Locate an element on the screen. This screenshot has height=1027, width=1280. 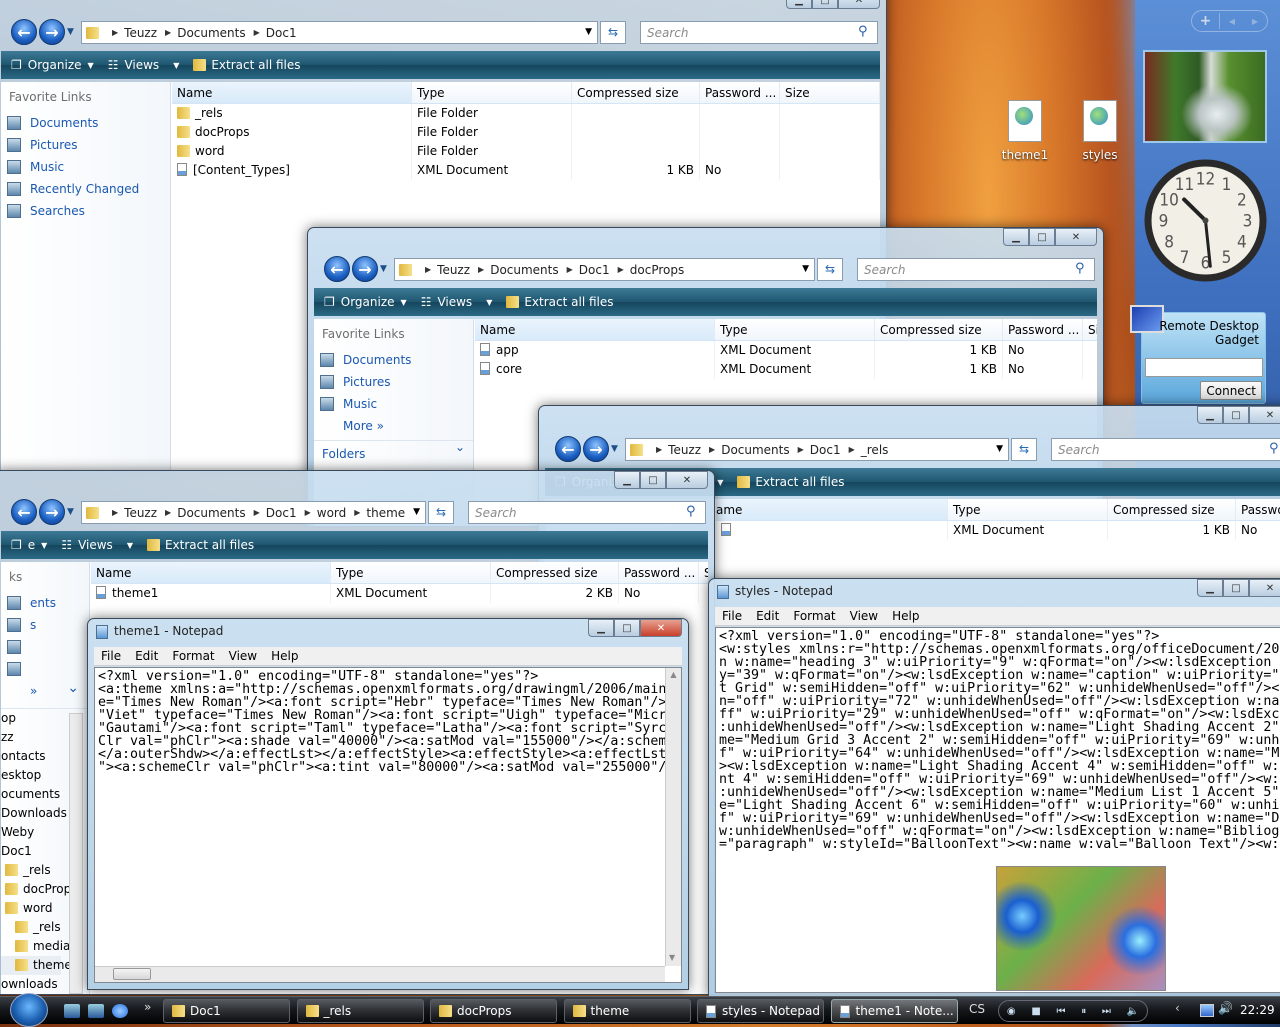
address-bar: ▶ Teuzz ▶ Documents ▶ Doc1 ▶ docProps ▼ is located at coordinates (604, 269).